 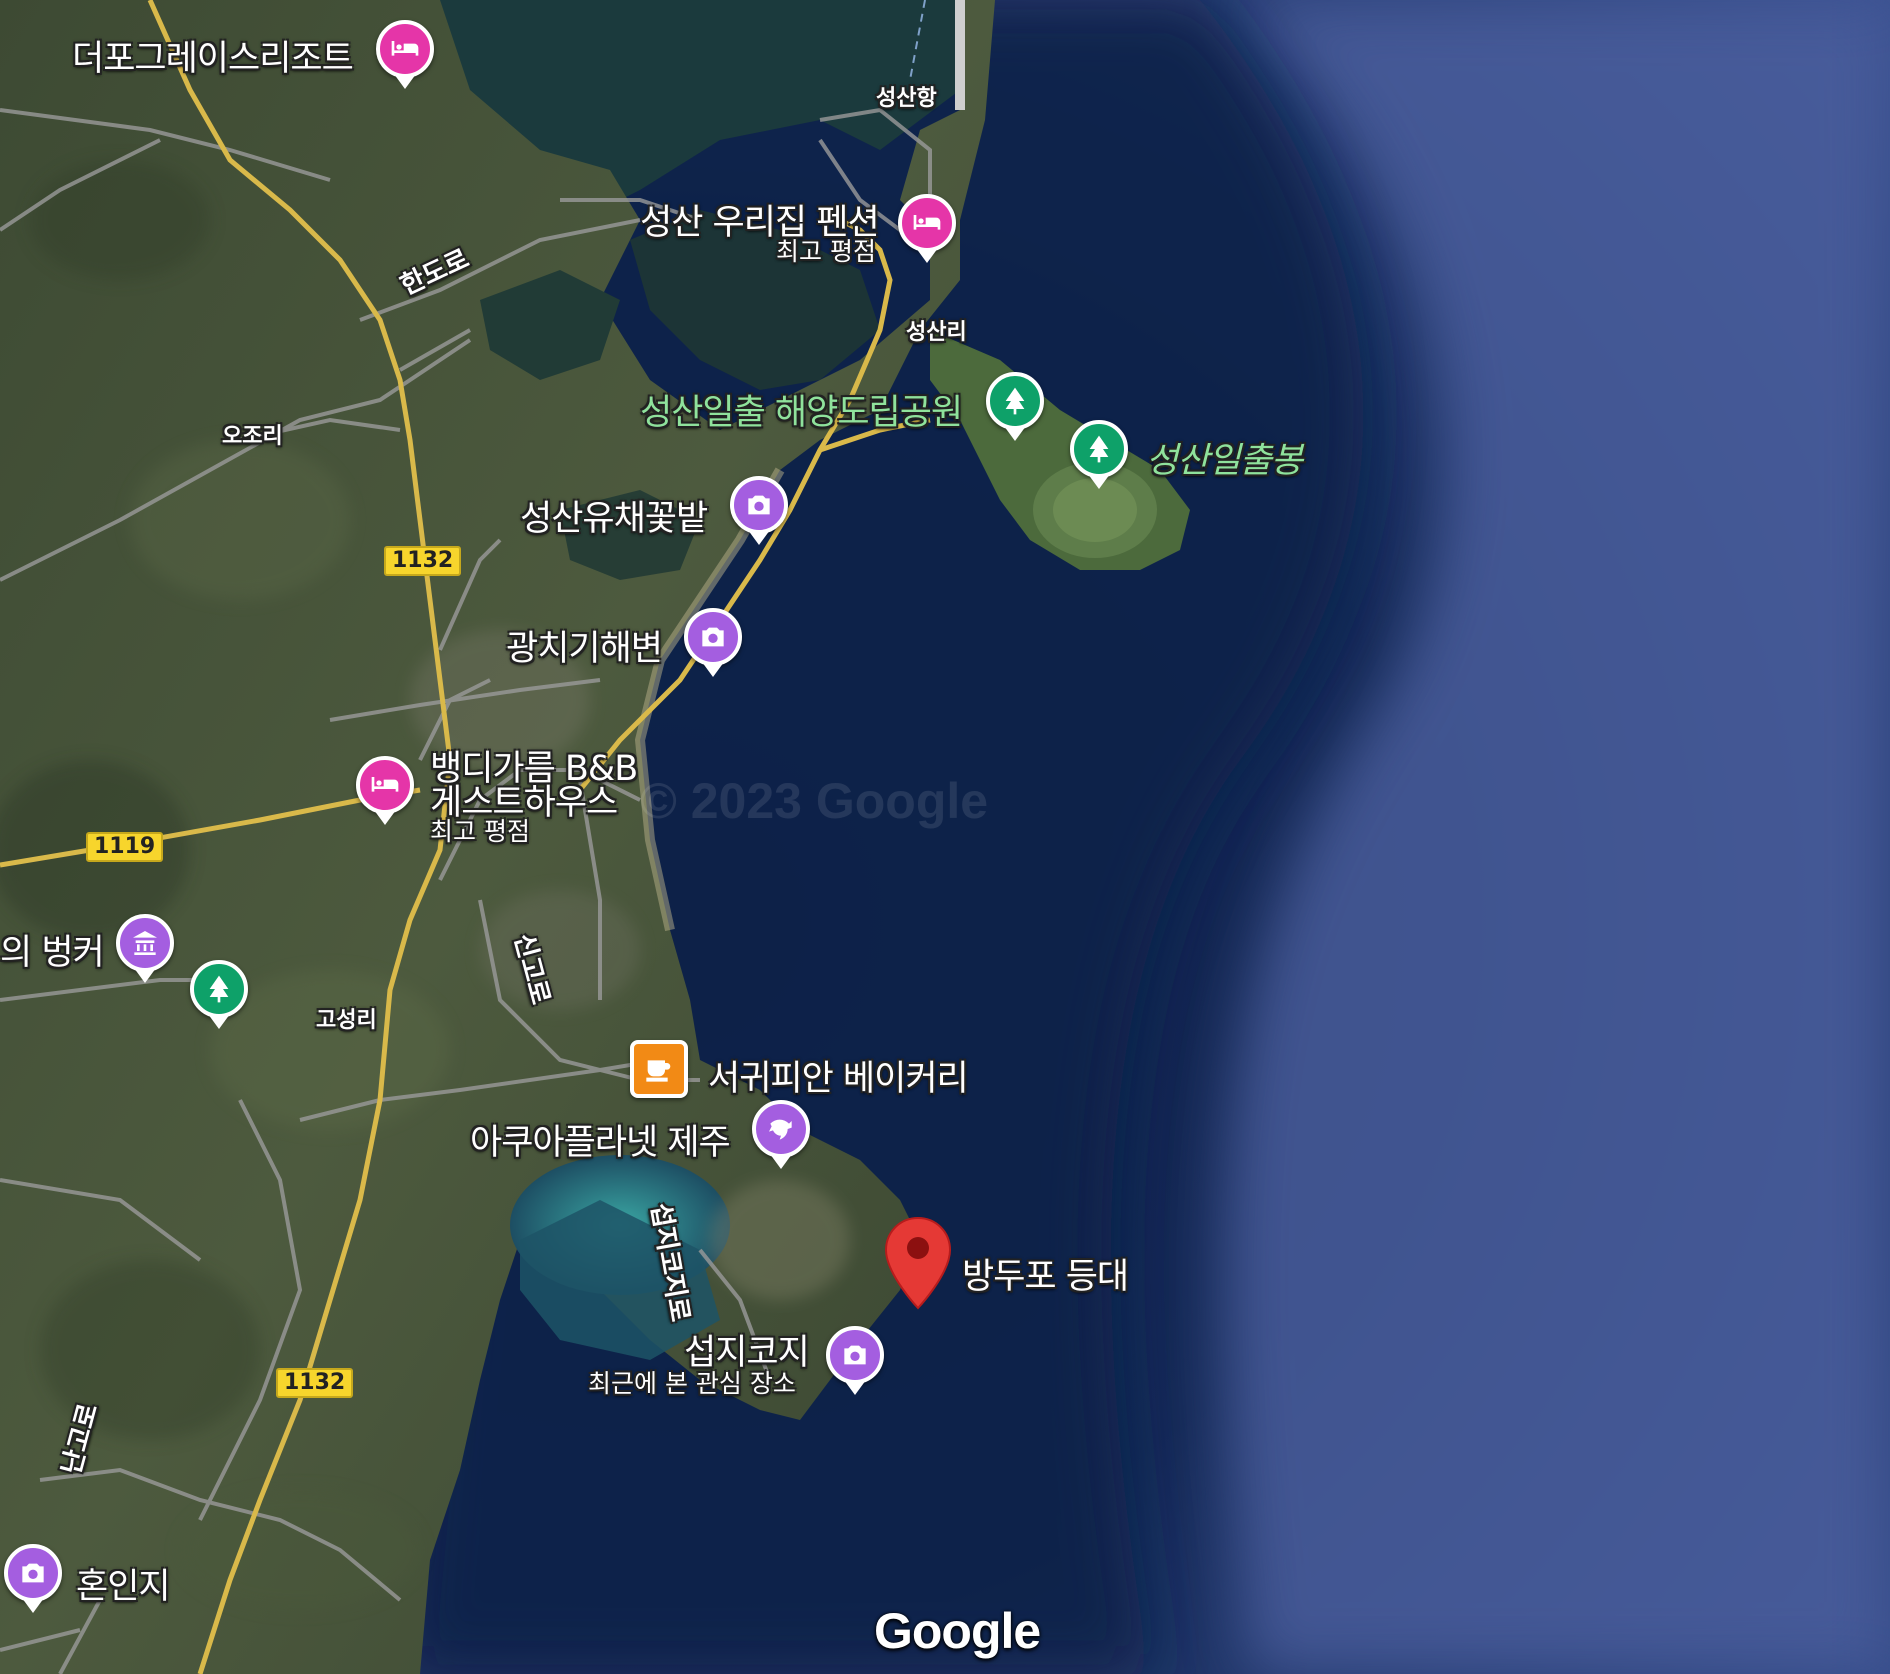 What do you see at coordinates (826, 251) in the screenshot?
I see `place-note-seongsan-urijib: 최고 평점` at bounding box center [826, 251].